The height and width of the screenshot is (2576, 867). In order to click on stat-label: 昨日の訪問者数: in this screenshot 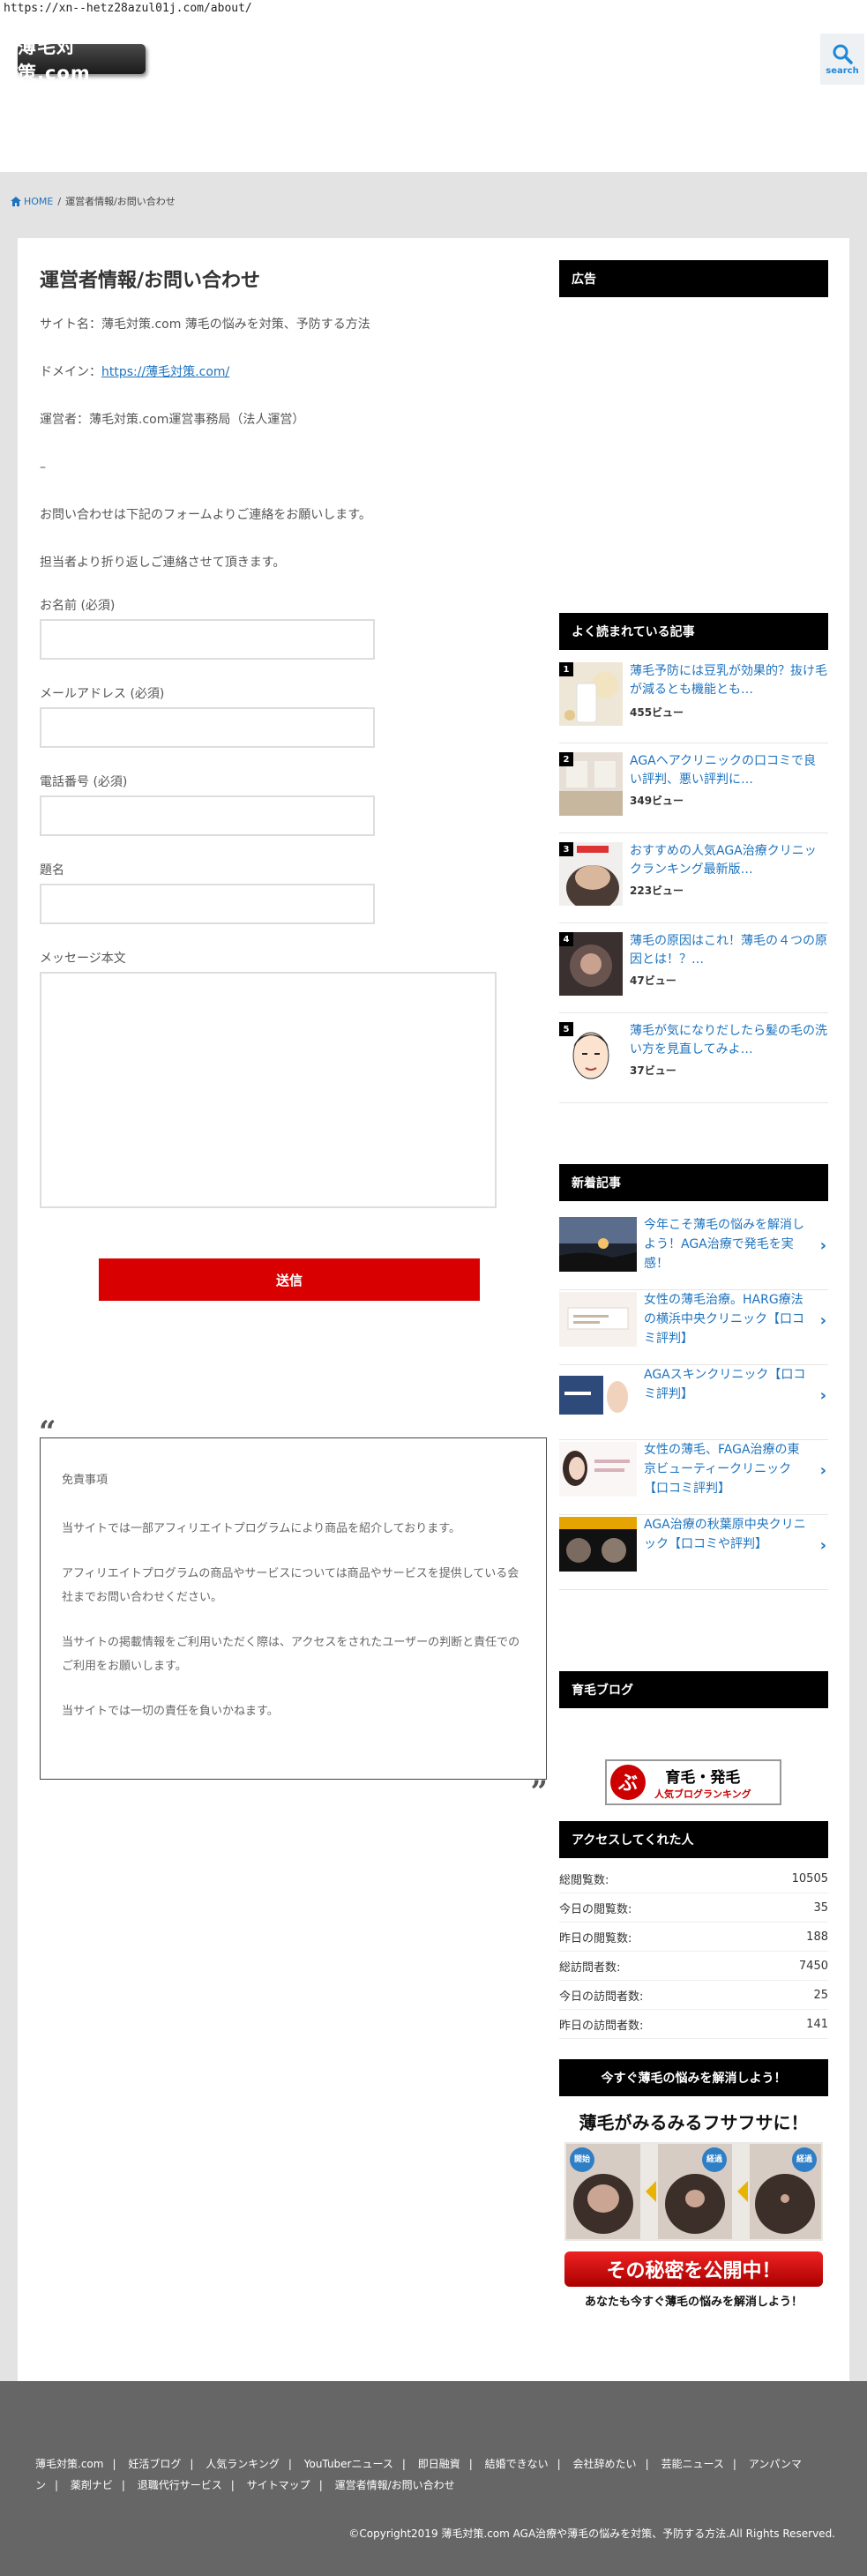, I will do `click(601, 2026)`.